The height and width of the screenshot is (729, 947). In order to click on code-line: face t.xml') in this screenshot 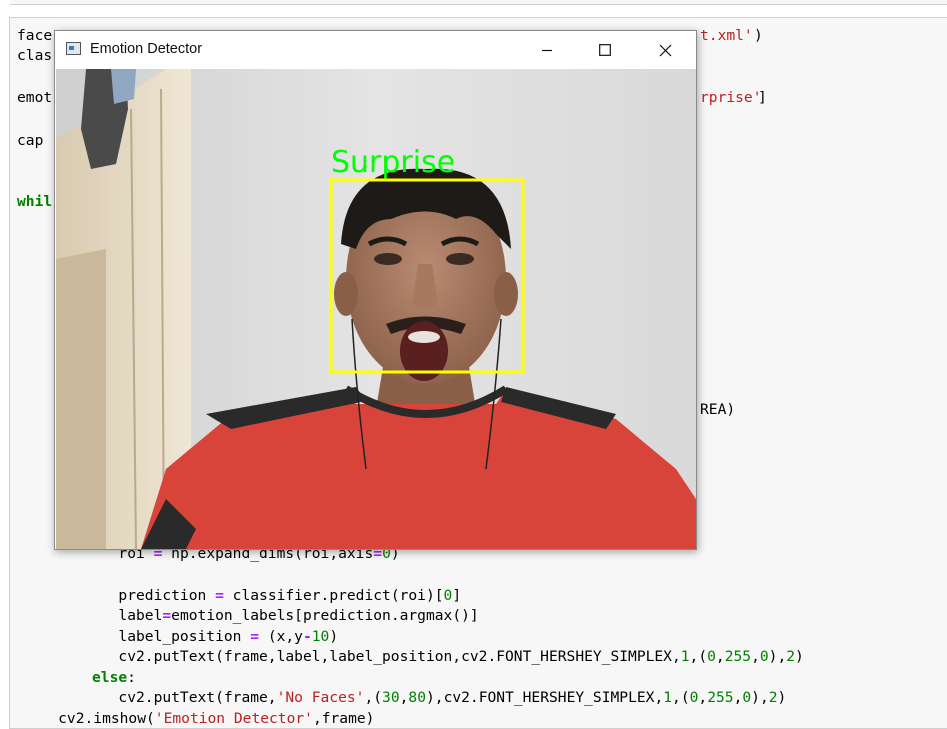, I will do `click(390, 35)`.